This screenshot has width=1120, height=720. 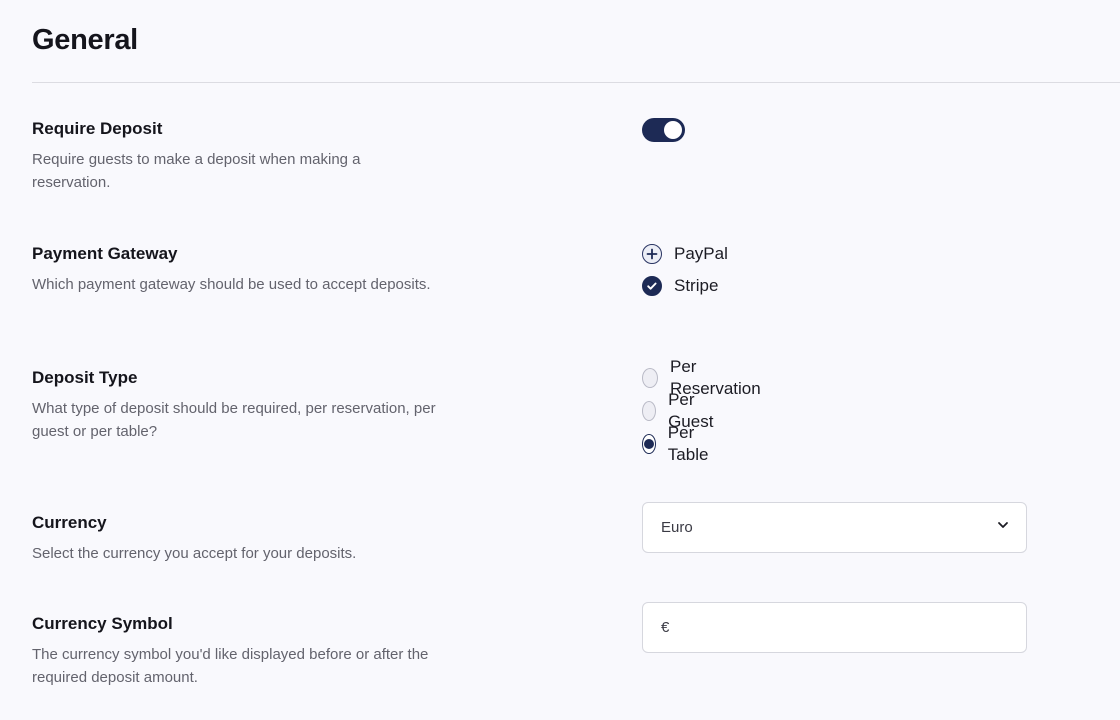 I want to click on toggle-knob, so click(x=673, y=130).